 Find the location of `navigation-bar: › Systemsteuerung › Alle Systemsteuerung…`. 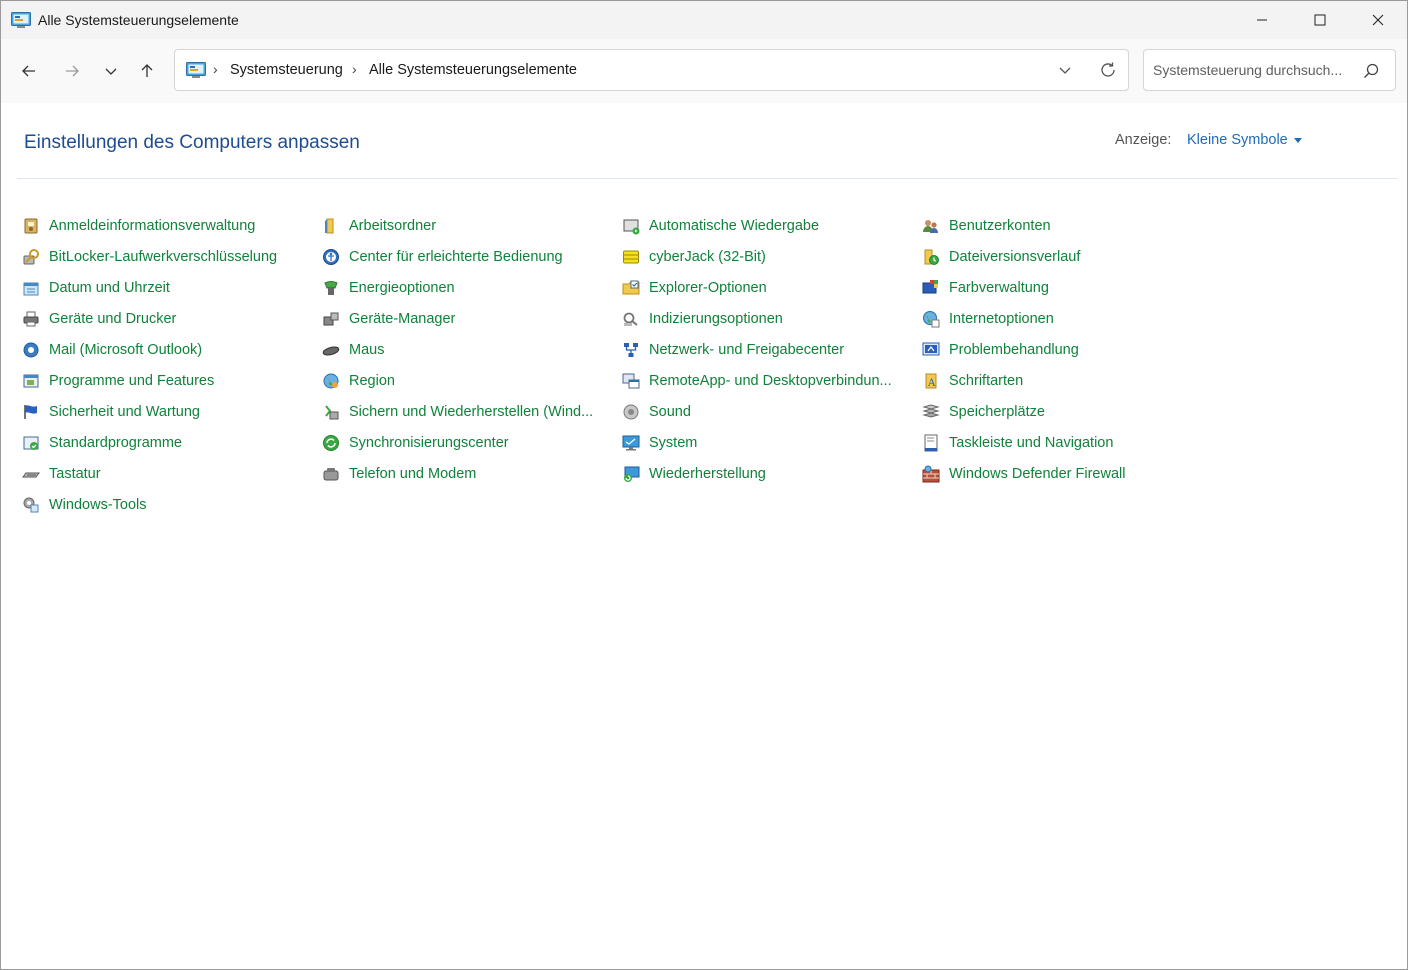

navigation-bar: › Systemsteuerung › Alle Systemsteuerung… is located at coordinates (704, 71).